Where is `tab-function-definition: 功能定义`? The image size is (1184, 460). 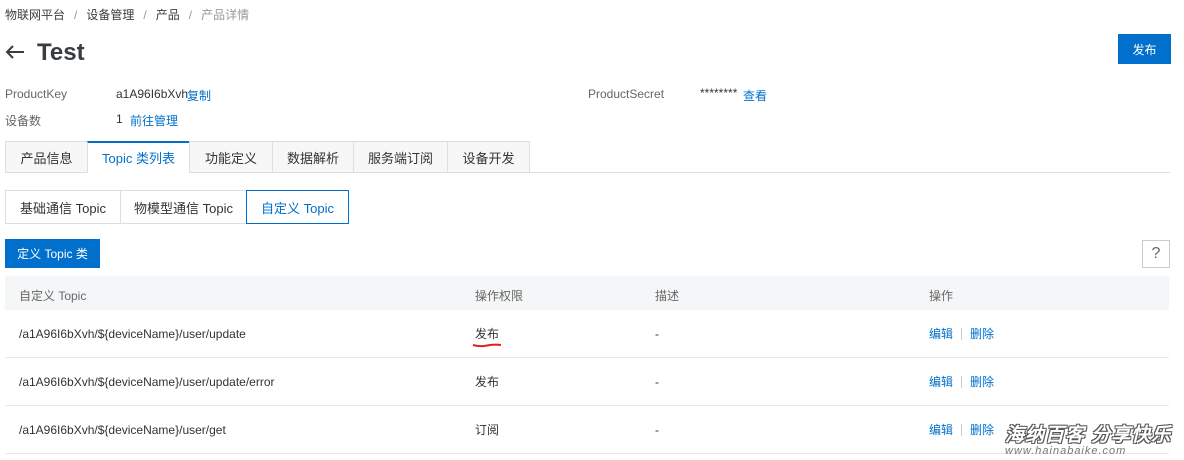 tab-function-definition: 功能定义 is located at coordinates (230, 157).